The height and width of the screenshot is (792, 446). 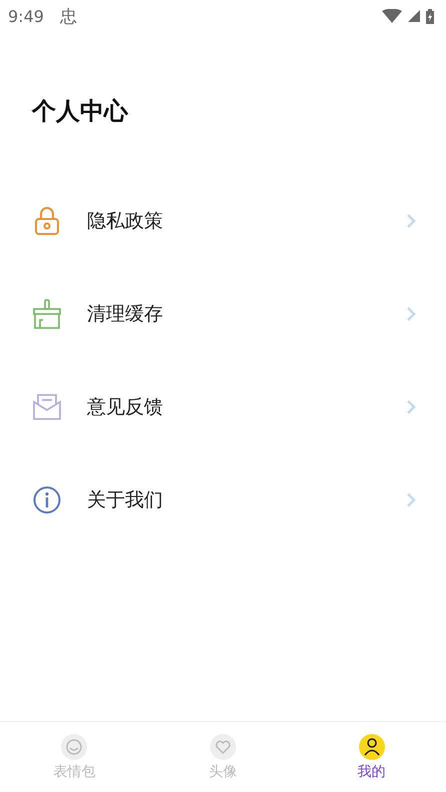 I want to click on menu-label: 清理缓存, so click(x=125, y=314).